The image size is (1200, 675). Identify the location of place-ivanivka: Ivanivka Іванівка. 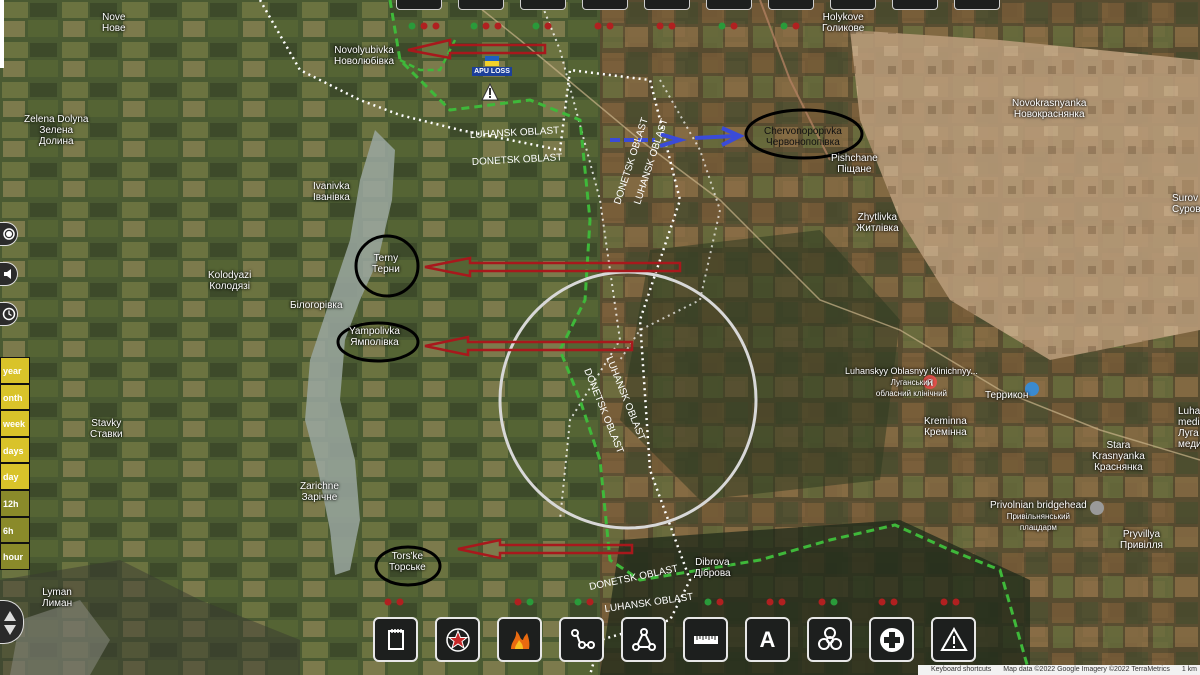
(331, 192).